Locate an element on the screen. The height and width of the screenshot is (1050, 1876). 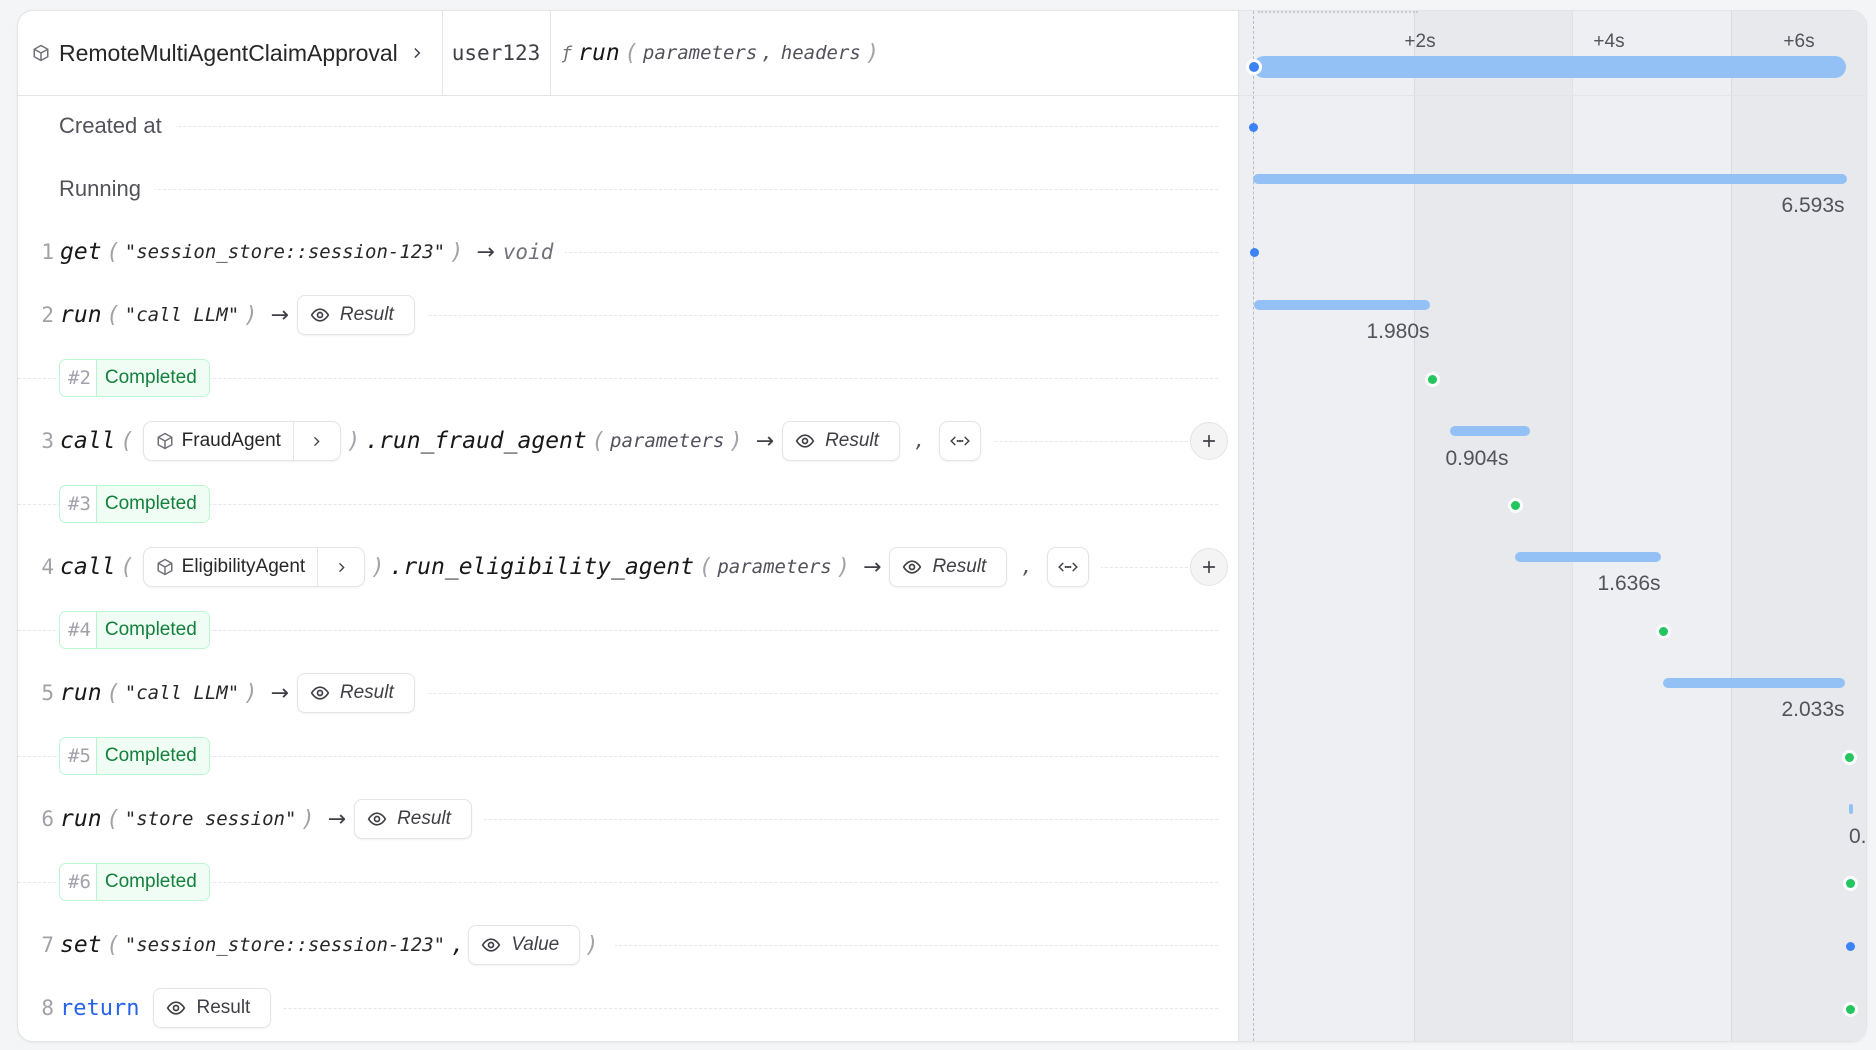
journal-entry-8: 8 return Result is located at coordinates (628, 1008).